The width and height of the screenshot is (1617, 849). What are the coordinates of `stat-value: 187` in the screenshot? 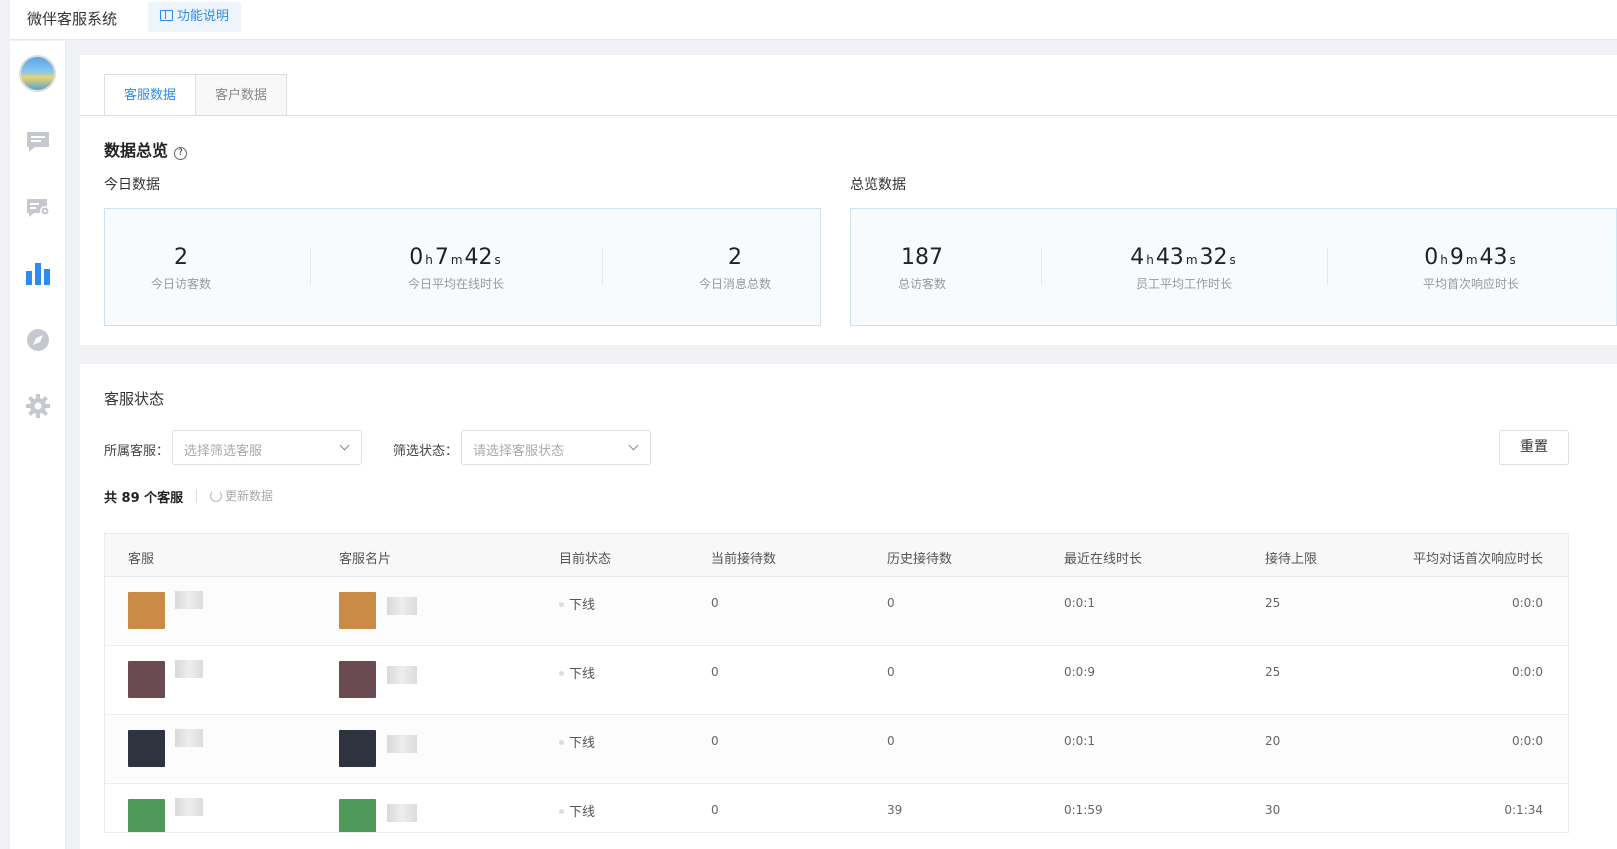 It's located at (922, 257).